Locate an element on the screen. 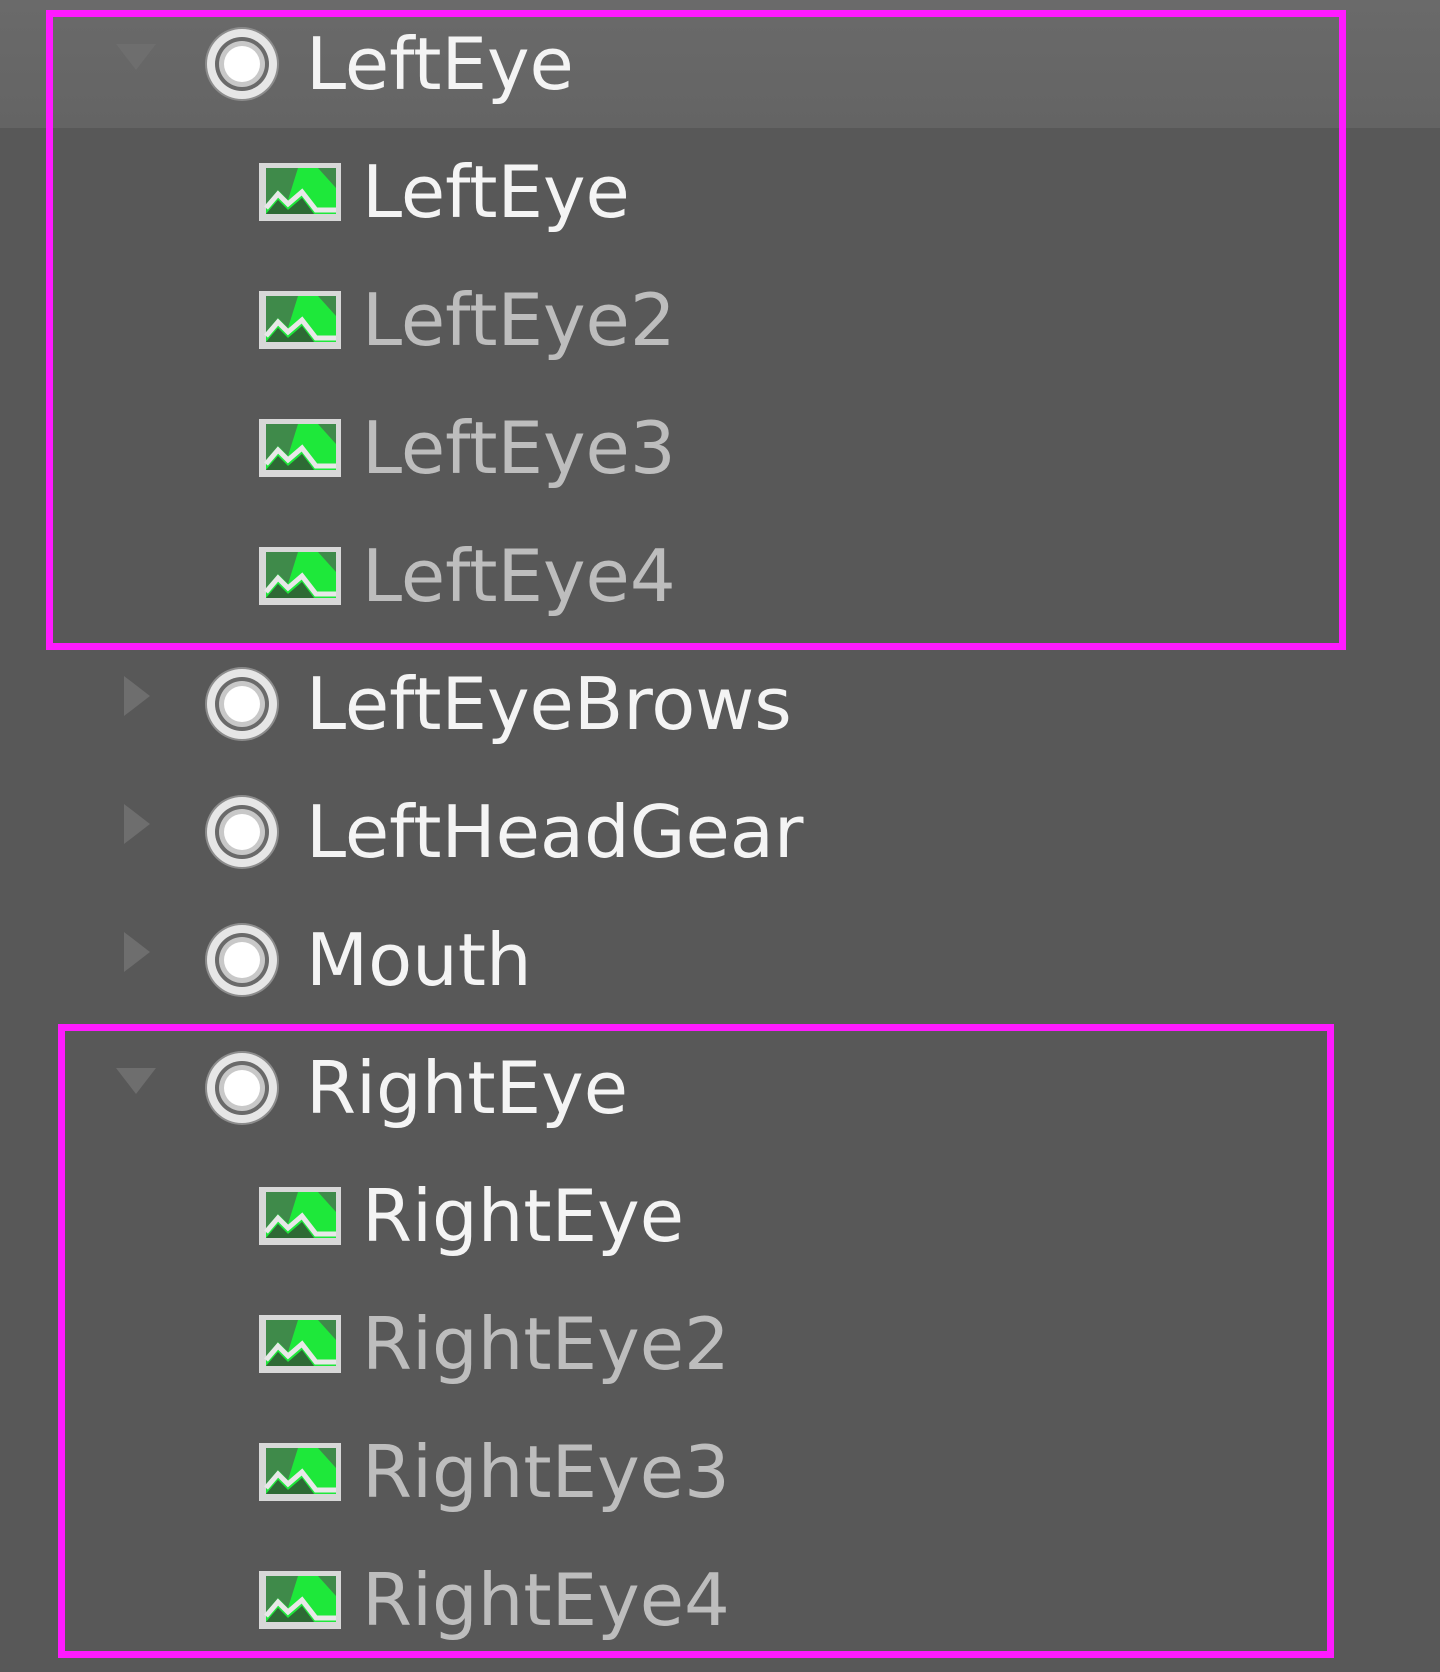  tree-node-decal-righteye: RightEye is located at coordinates (720, 1216).